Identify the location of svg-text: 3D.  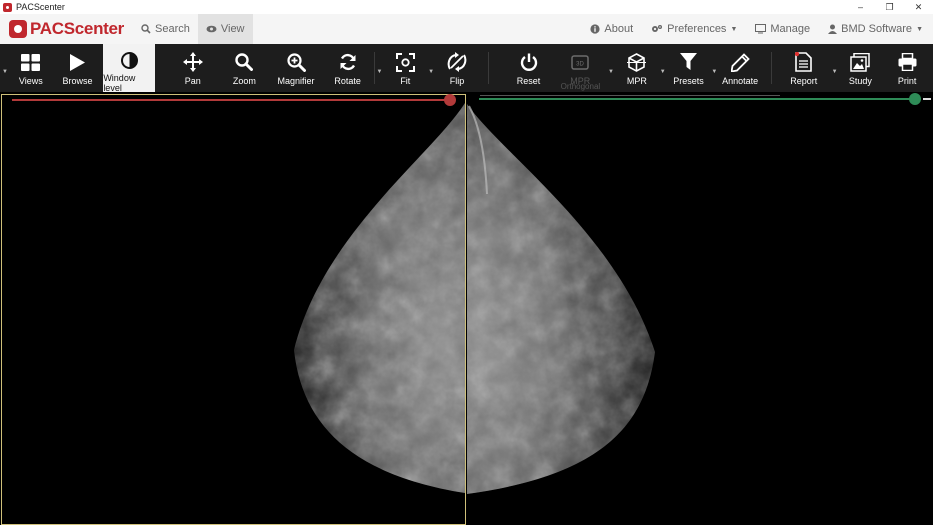
(580, 65).